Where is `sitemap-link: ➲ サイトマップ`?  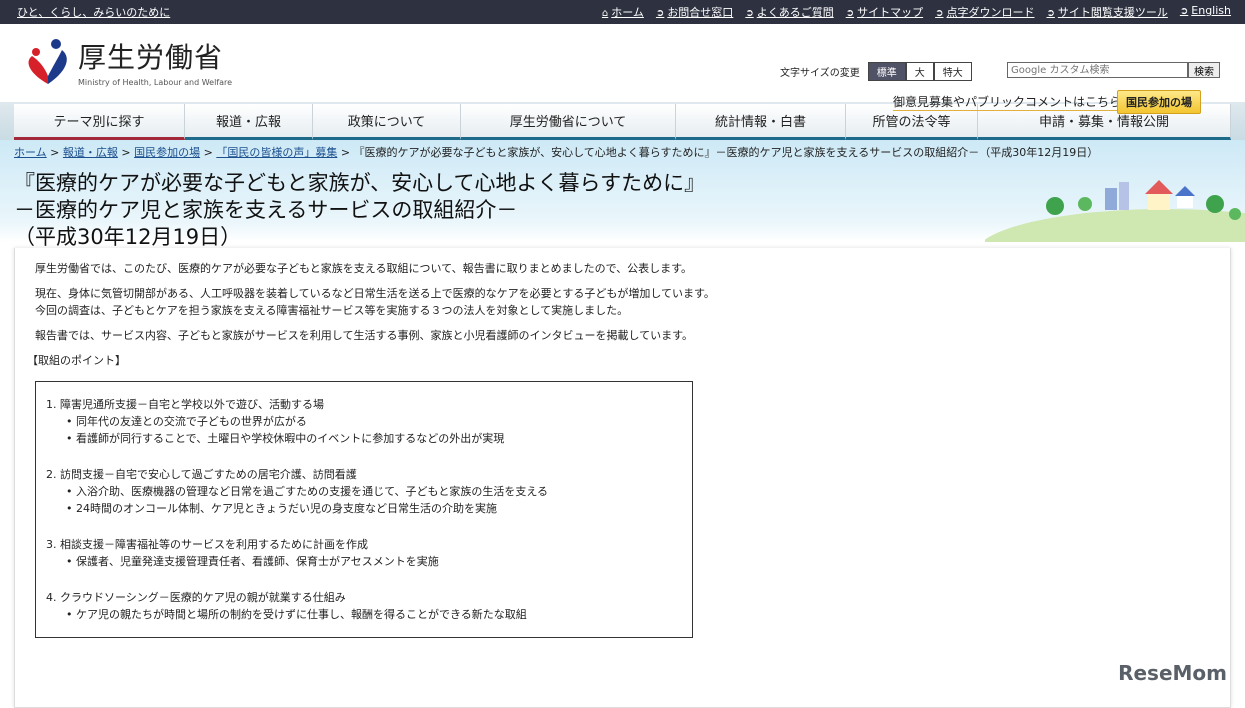 sitemap-link: ➲ サイトマップ is located at coordinates (884, 12).